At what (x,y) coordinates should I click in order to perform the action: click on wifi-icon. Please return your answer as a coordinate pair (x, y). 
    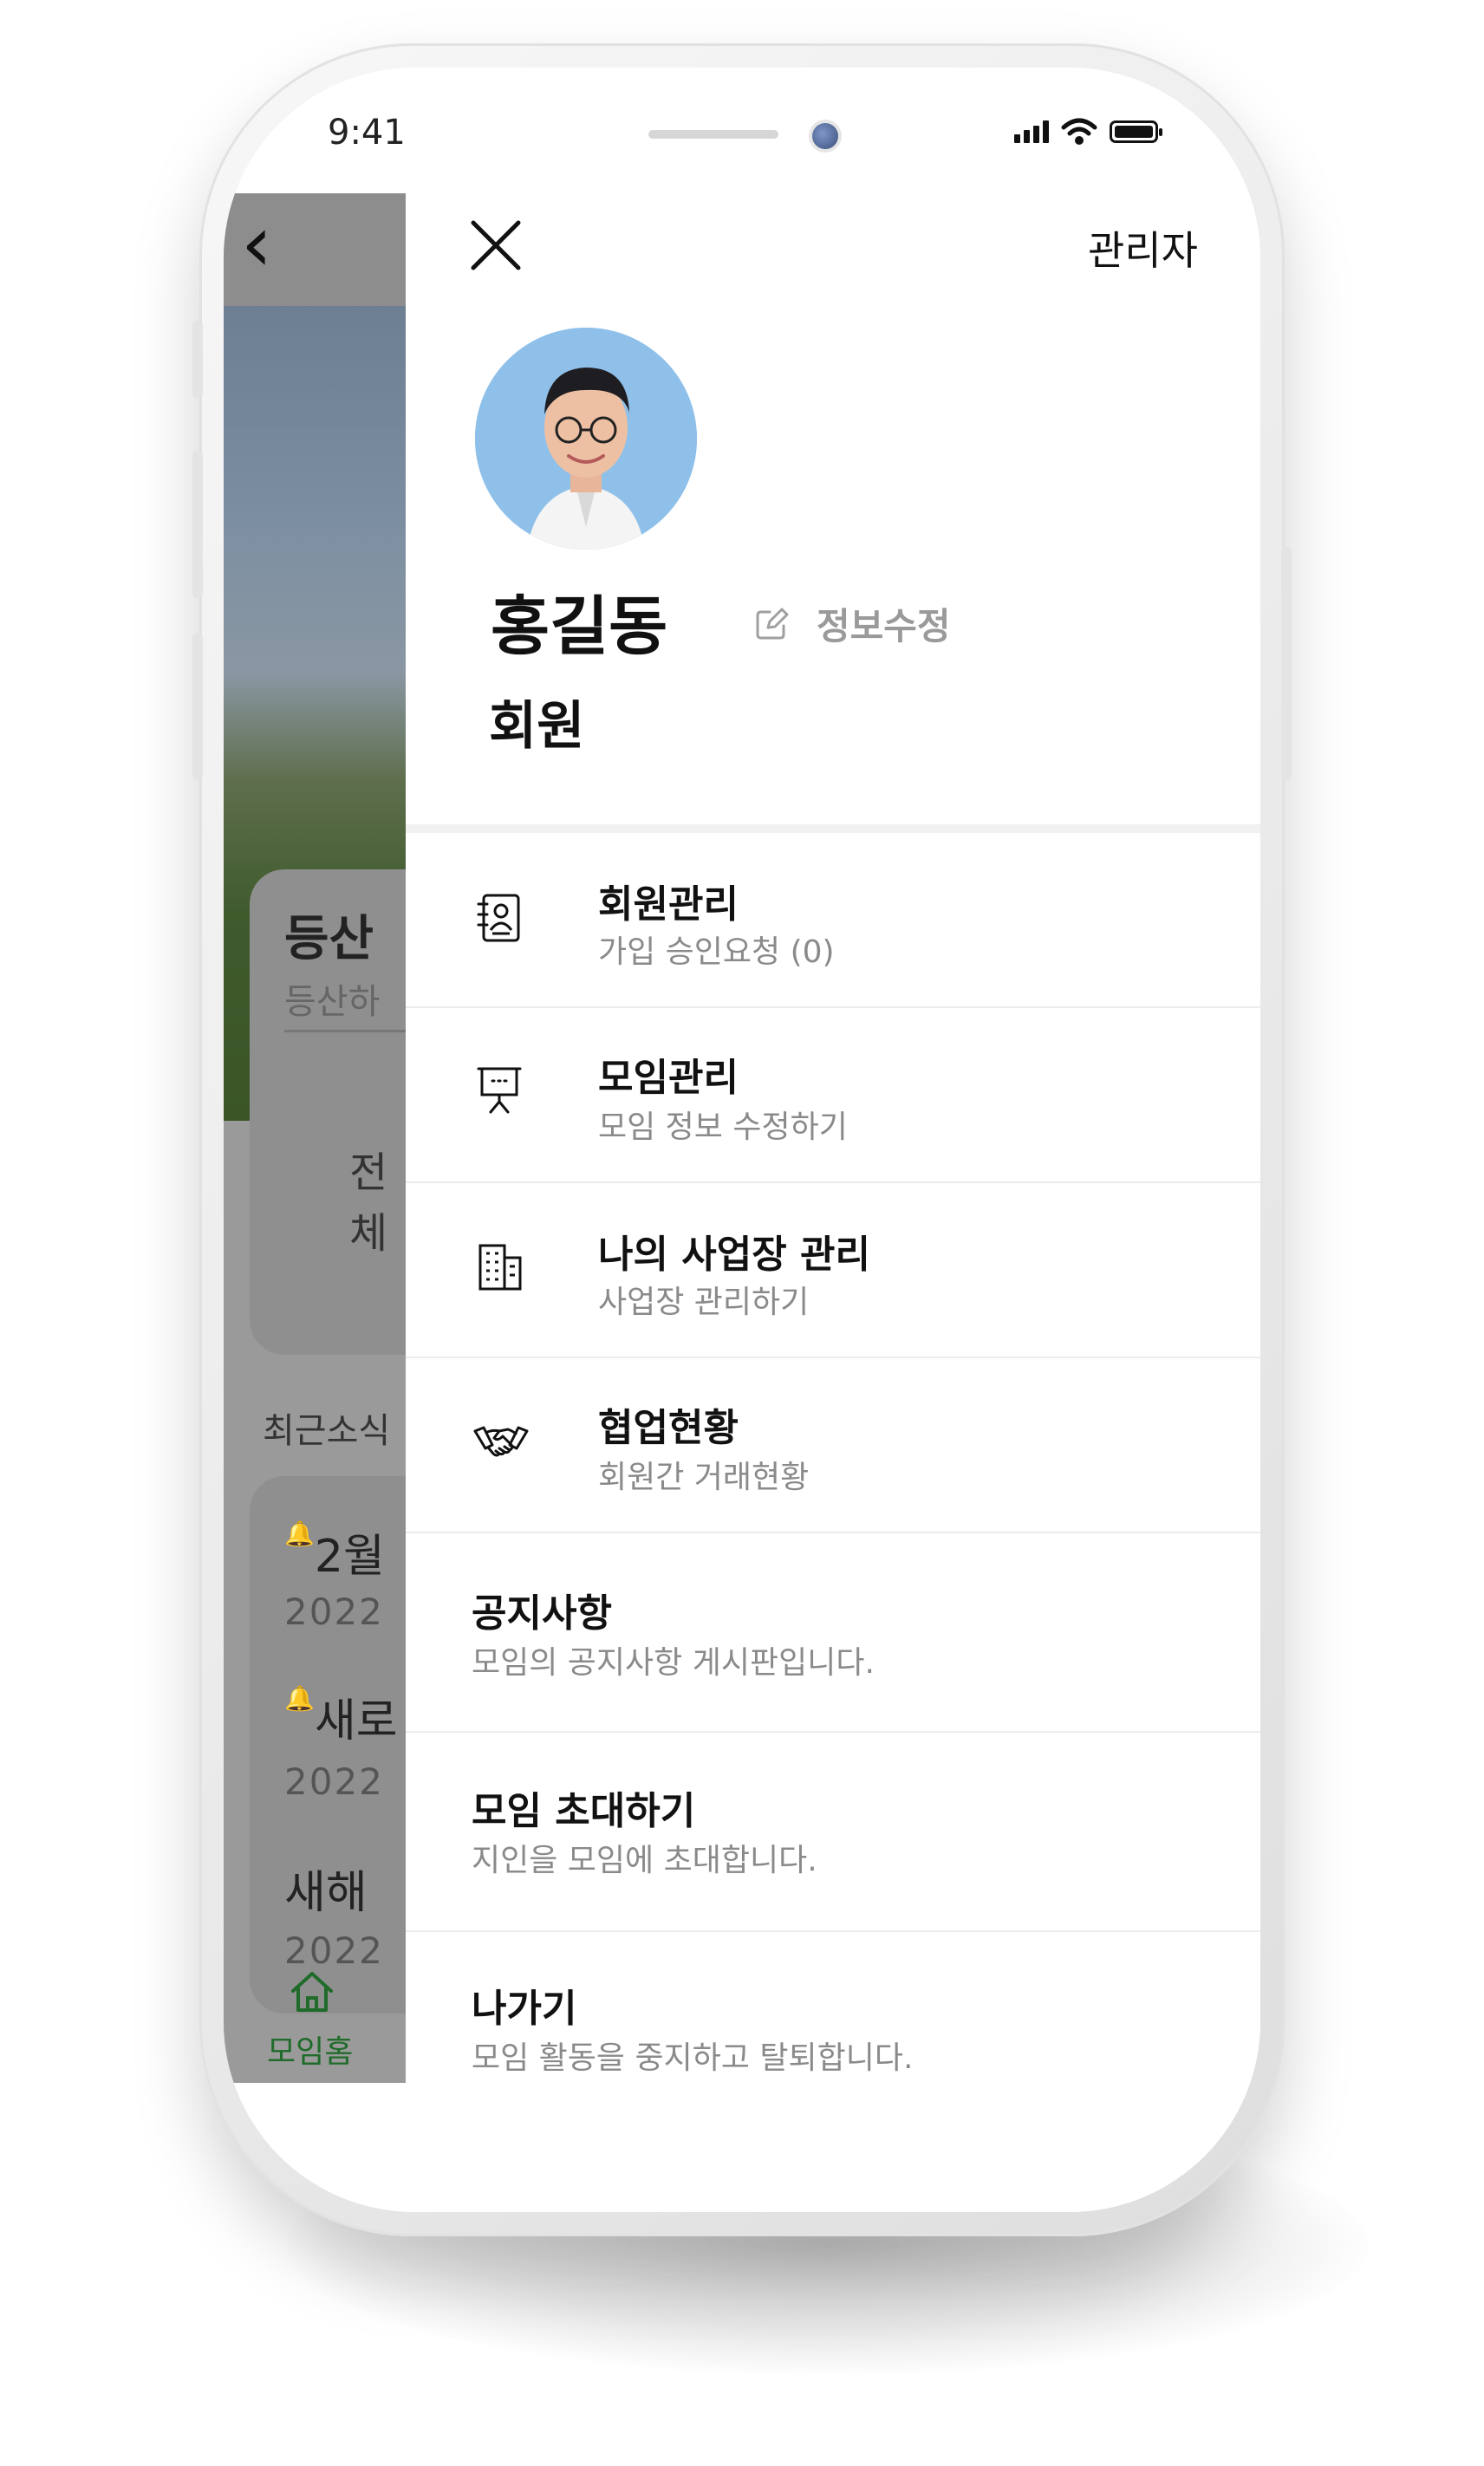
    Looking at the image, I should click on (1079, 131).